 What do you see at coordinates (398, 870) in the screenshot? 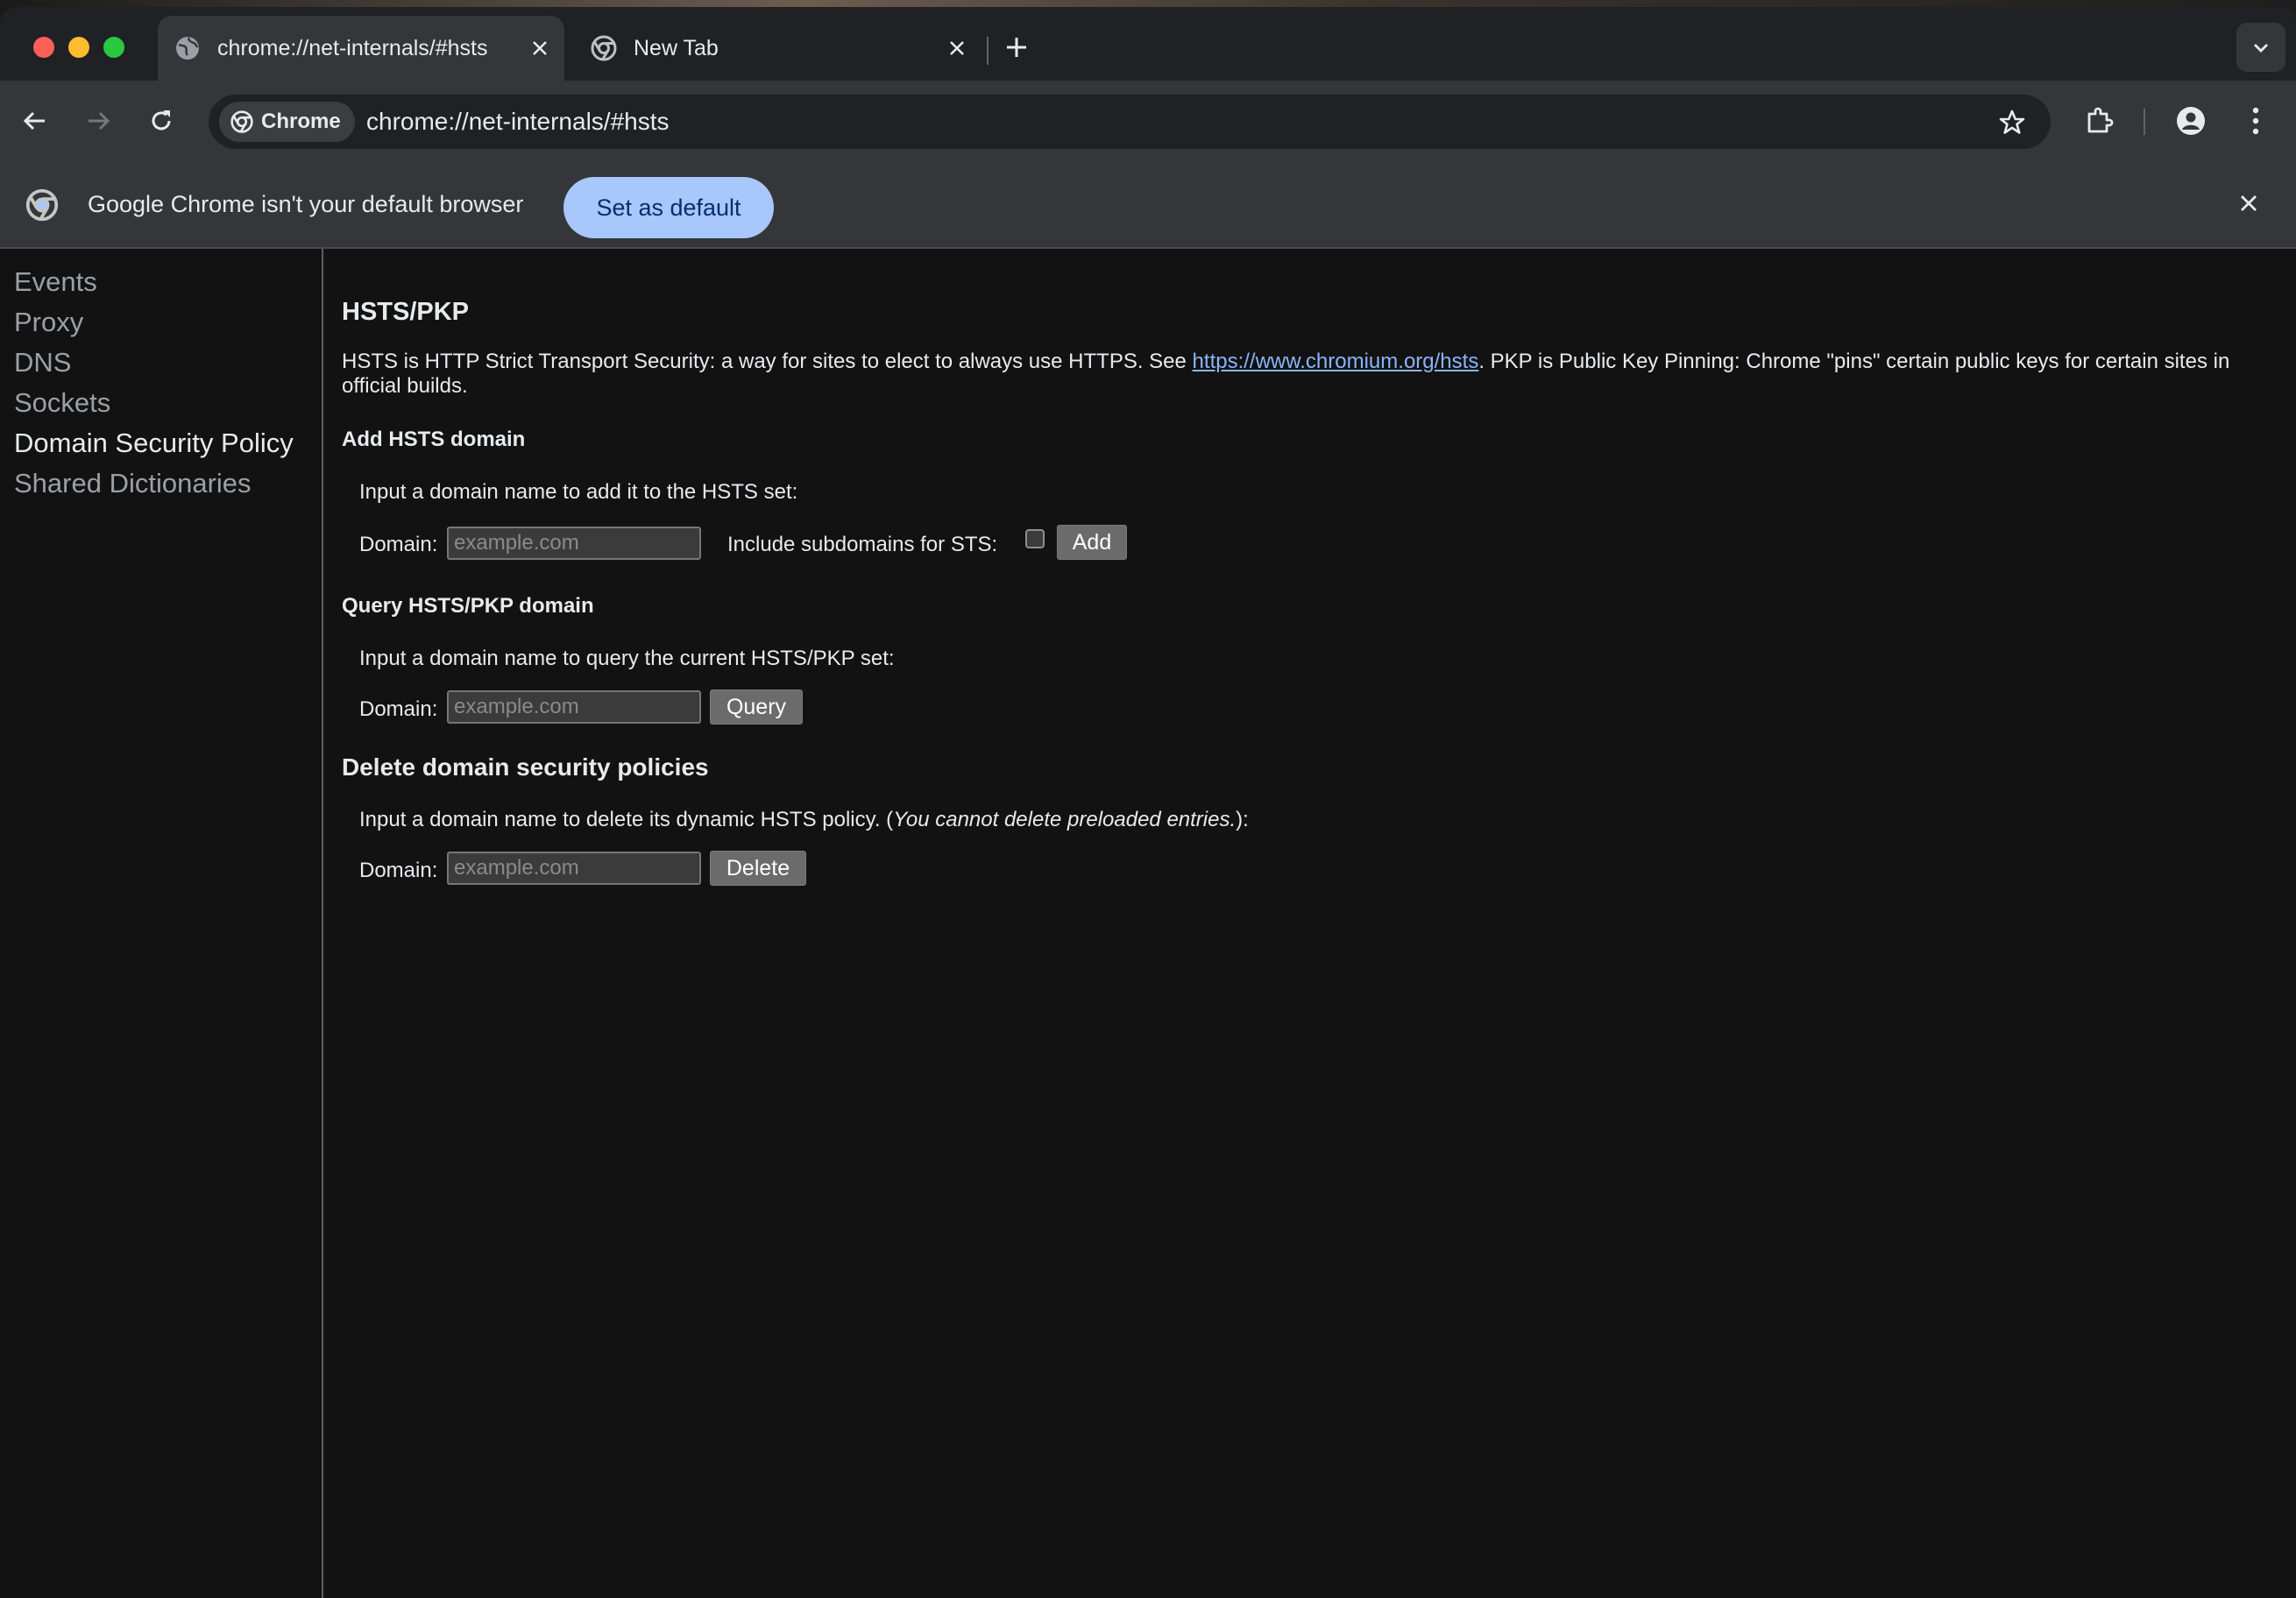
I see `delete-domain-label: Domain:` at bounding box center [398, 870].